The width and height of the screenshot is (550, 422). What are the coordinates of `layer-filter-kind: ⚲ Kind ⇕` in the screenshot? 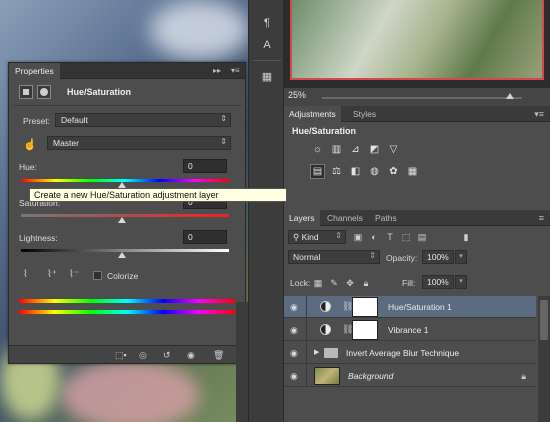 It's located at (317, 237).